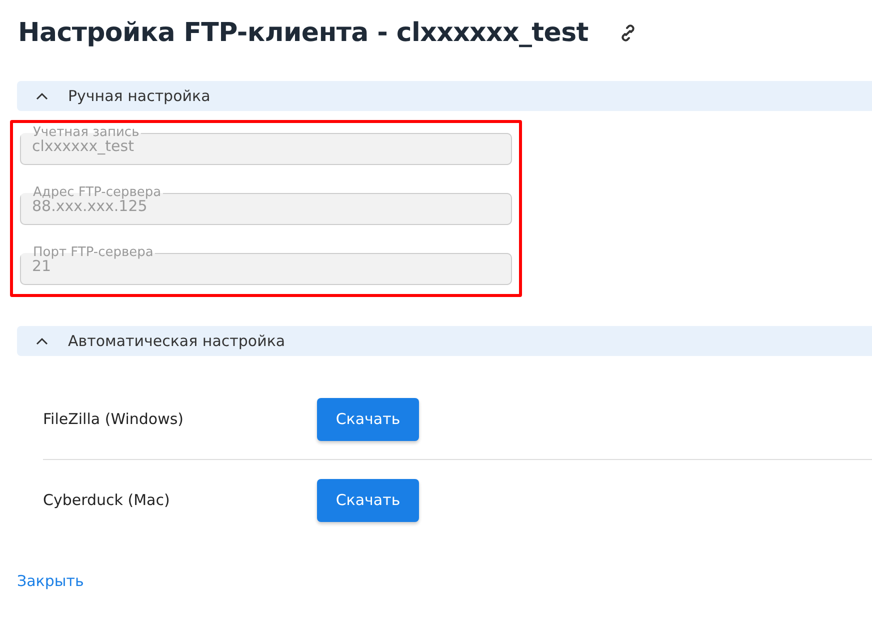  What do you see at coordinates (303, 33) in the screenshot?
I see `page-title: Настройка FTP-клиента - clxxxxxx_test` at bounding box center [303, 33].